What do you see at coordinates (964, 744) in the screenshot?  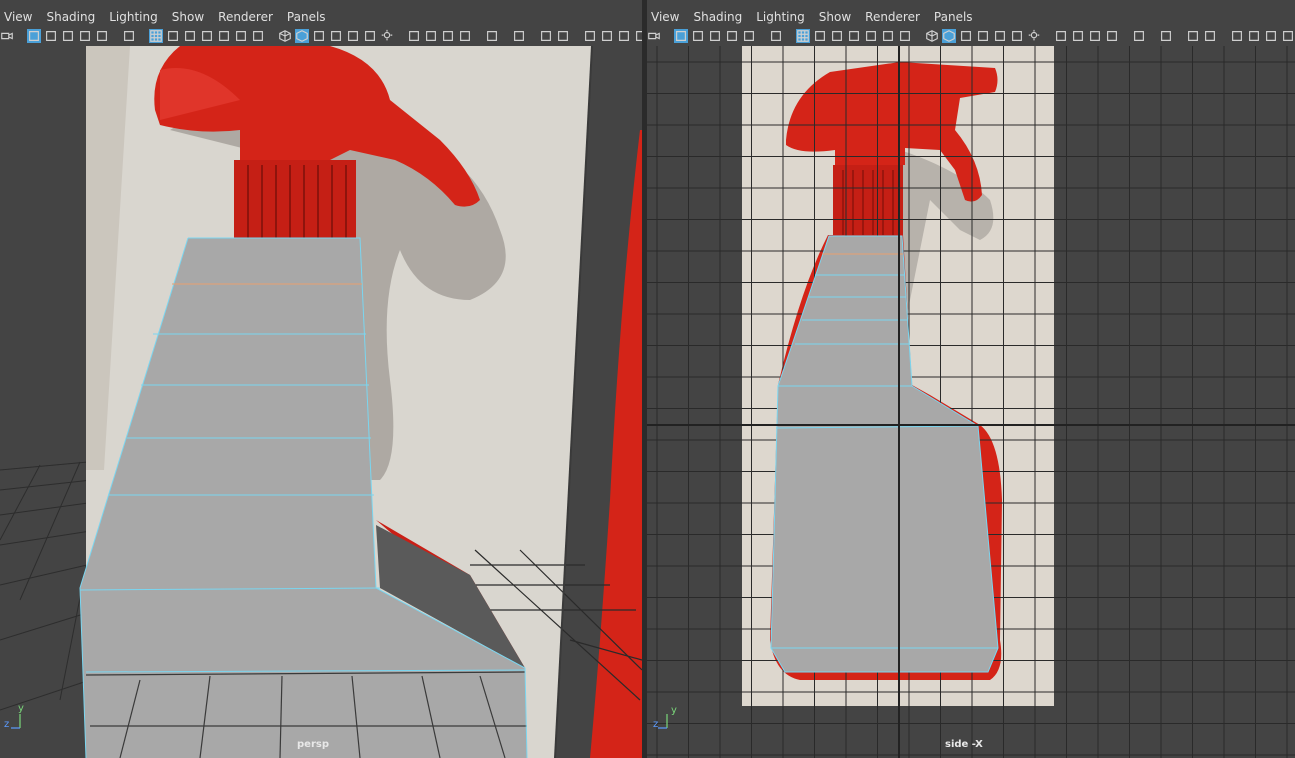 I see `camera-label: side -X` at bounding box center [964, 744].